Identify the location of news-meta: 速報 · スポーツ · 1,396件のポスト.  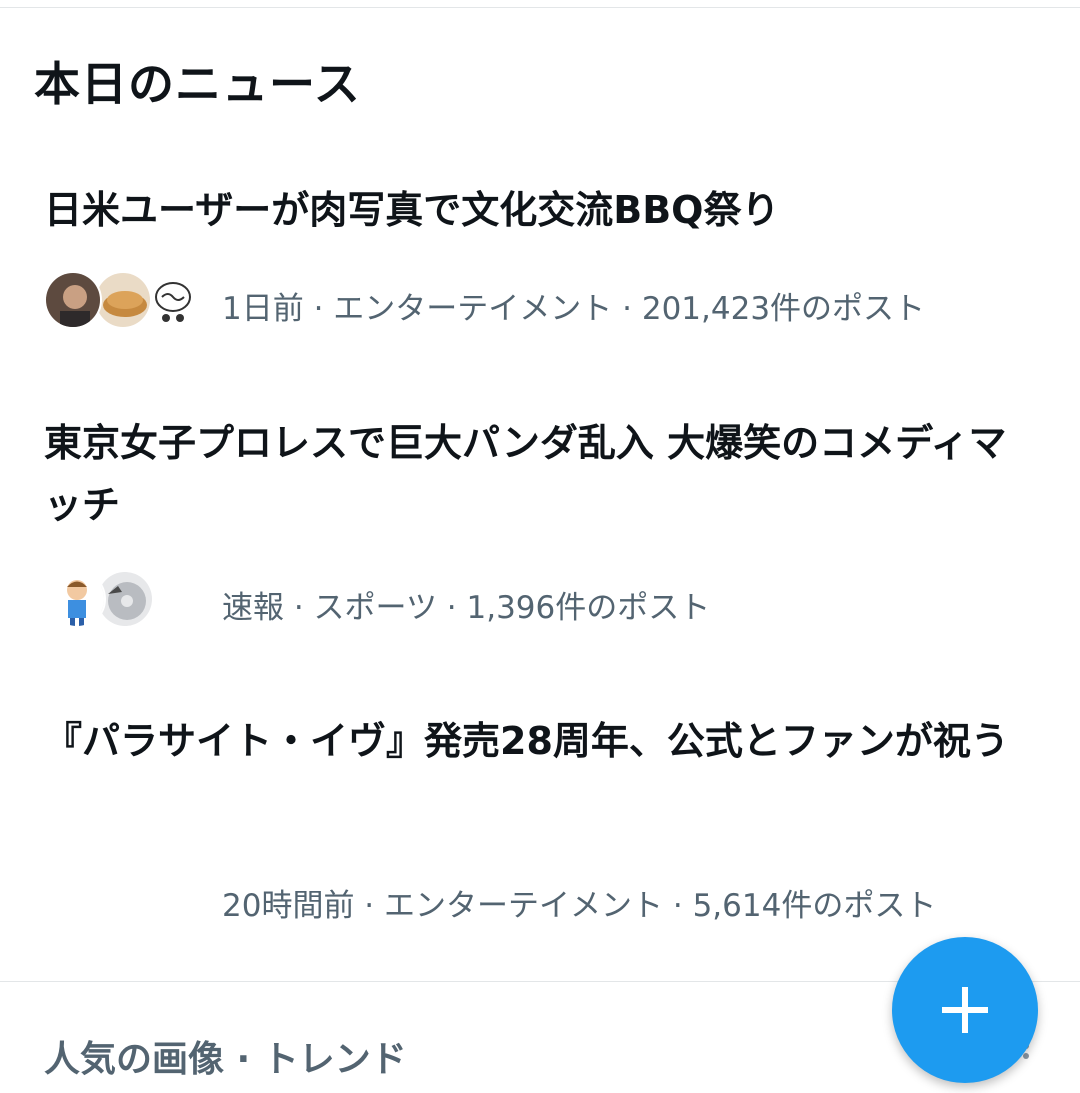
(466, 608).